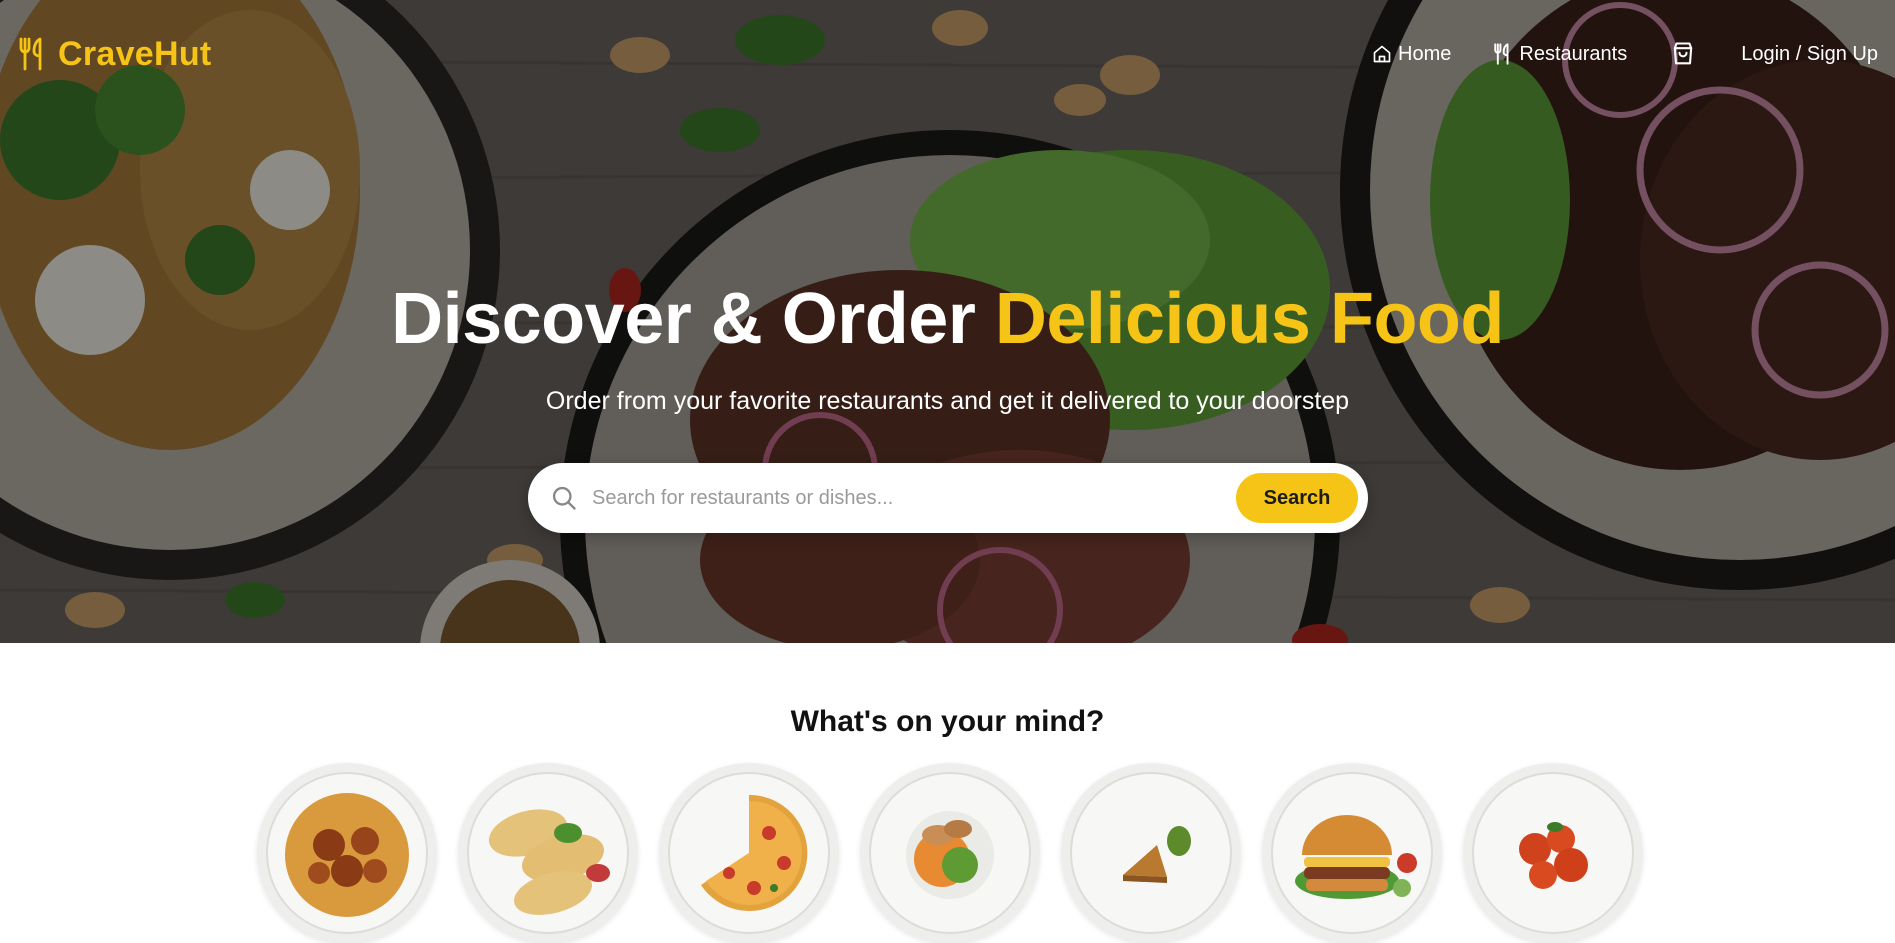 The image size is (1895, 943). Describe the element at coordinates (1382, 54) in the screenshot. I see `home-icon` at that location.